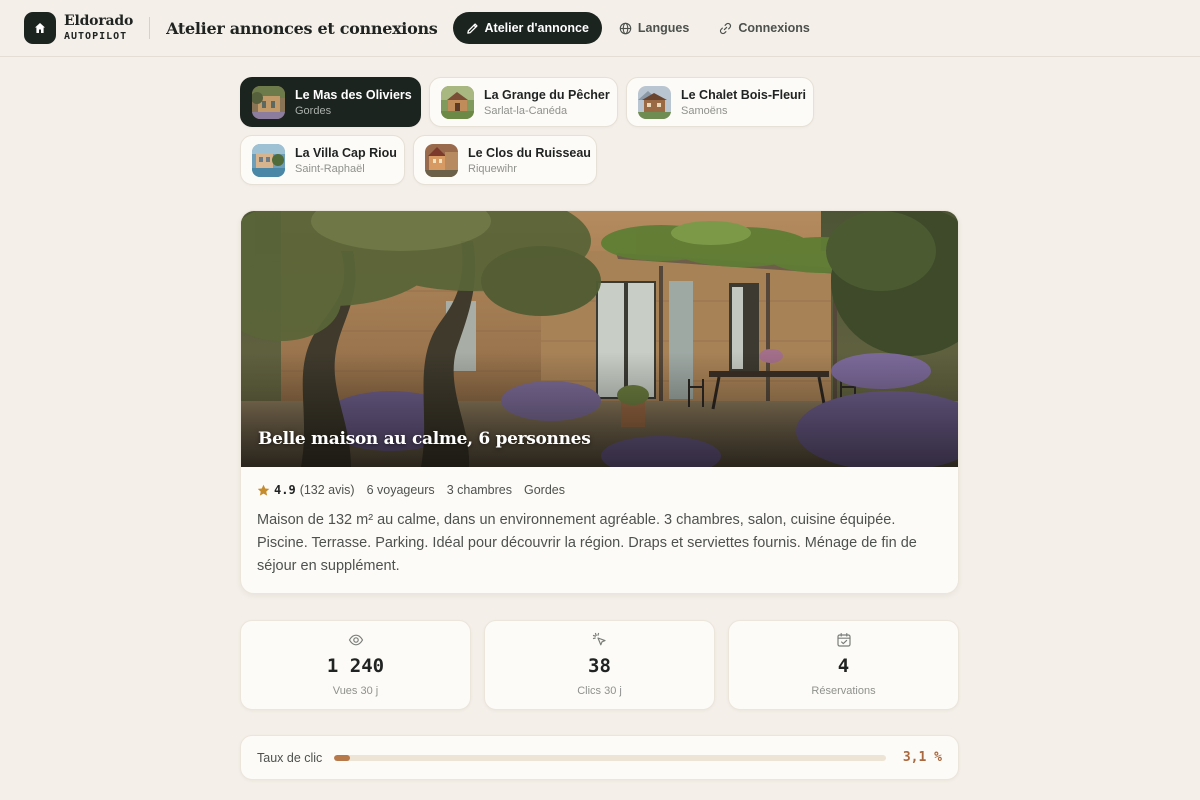  I want to click on stat-label: Vues 30 j, so click(355, 691).